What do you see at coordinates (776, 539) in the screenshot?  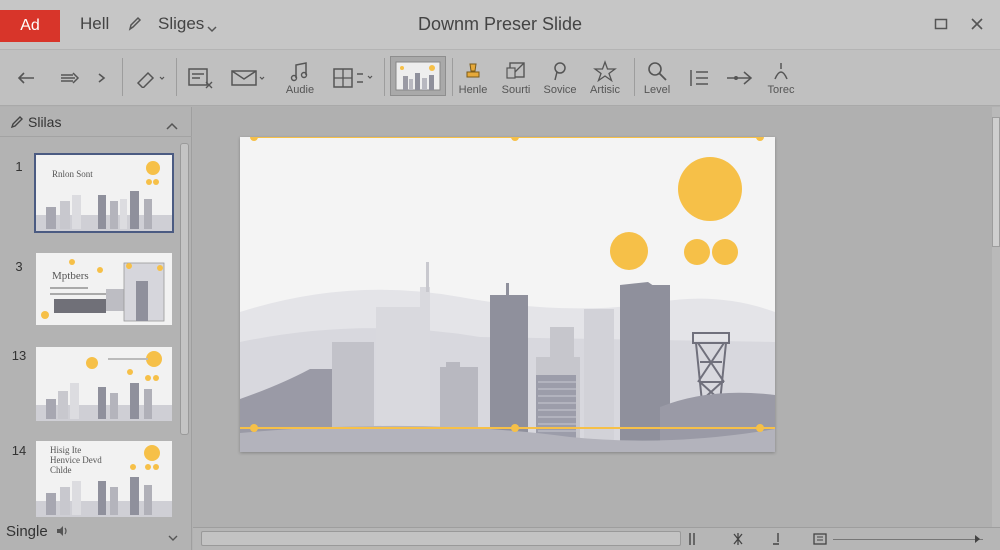 I see `notes-view-icon` at bounding box center [776, 539].